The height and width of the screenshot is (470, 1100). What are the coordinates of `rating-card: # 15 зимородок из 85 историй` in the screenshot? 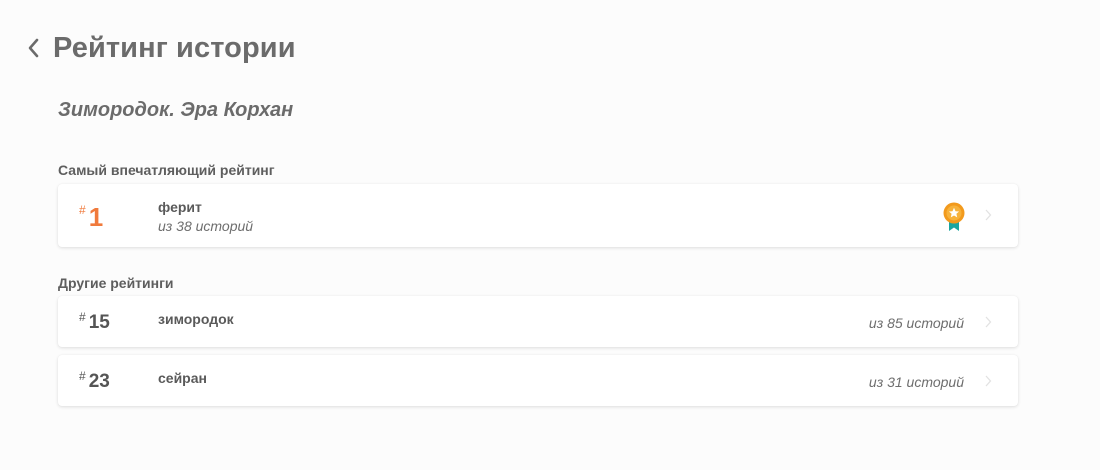 It's located at (538, 321).